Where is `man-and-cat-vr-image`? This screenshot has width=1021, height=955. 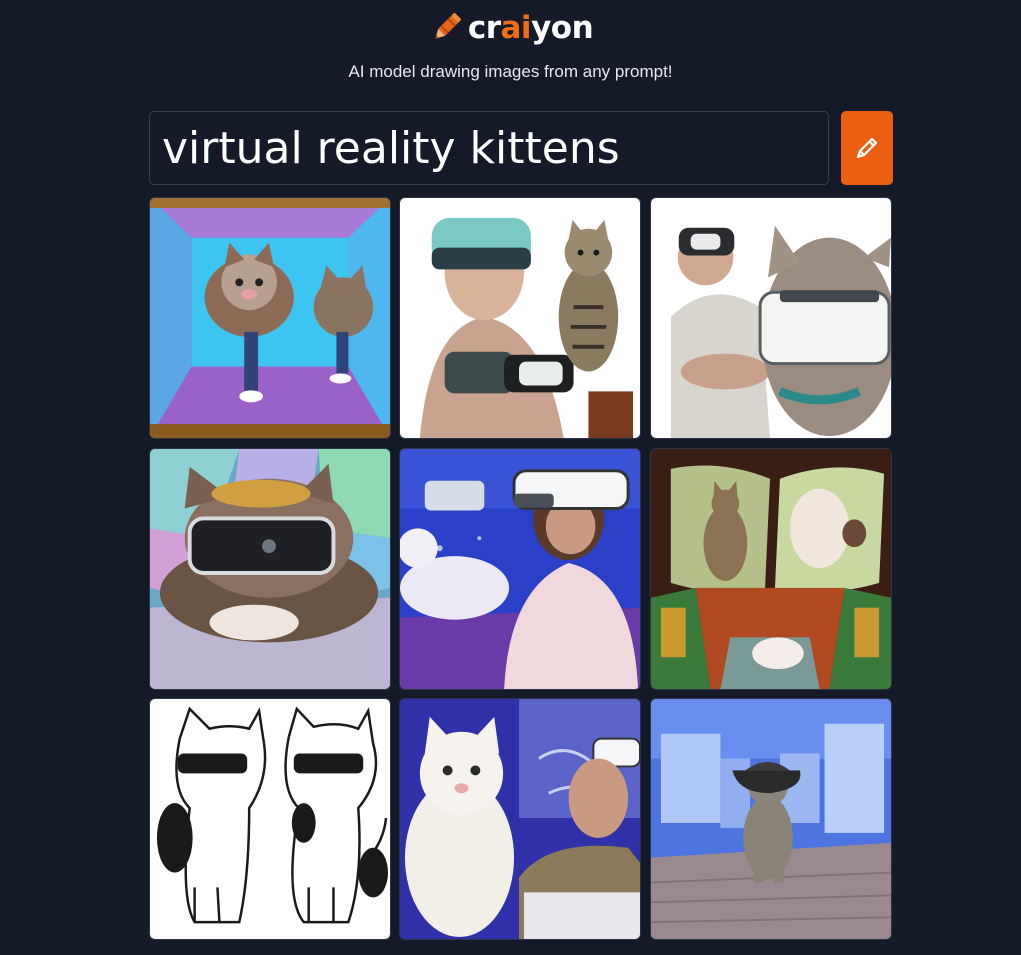
man-and-cat-vr-image is located at coordinates (771, 318).